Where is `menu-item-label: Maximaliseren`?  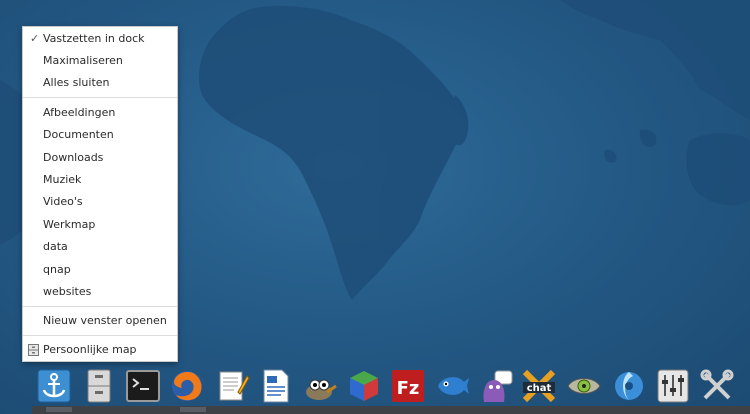 menu-item-label: Maximaliseren is located at coordinates (83, 60).